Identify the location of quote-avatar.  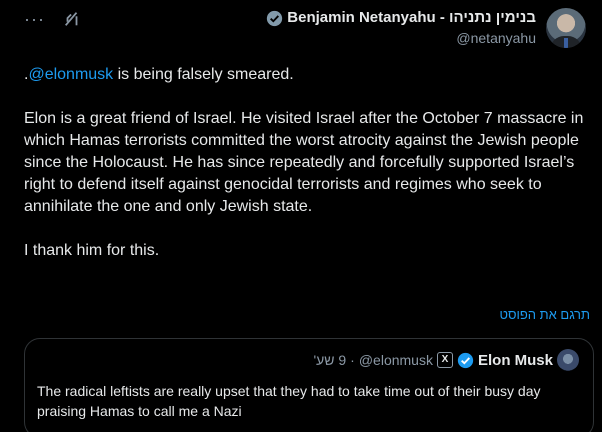
(568, 360).